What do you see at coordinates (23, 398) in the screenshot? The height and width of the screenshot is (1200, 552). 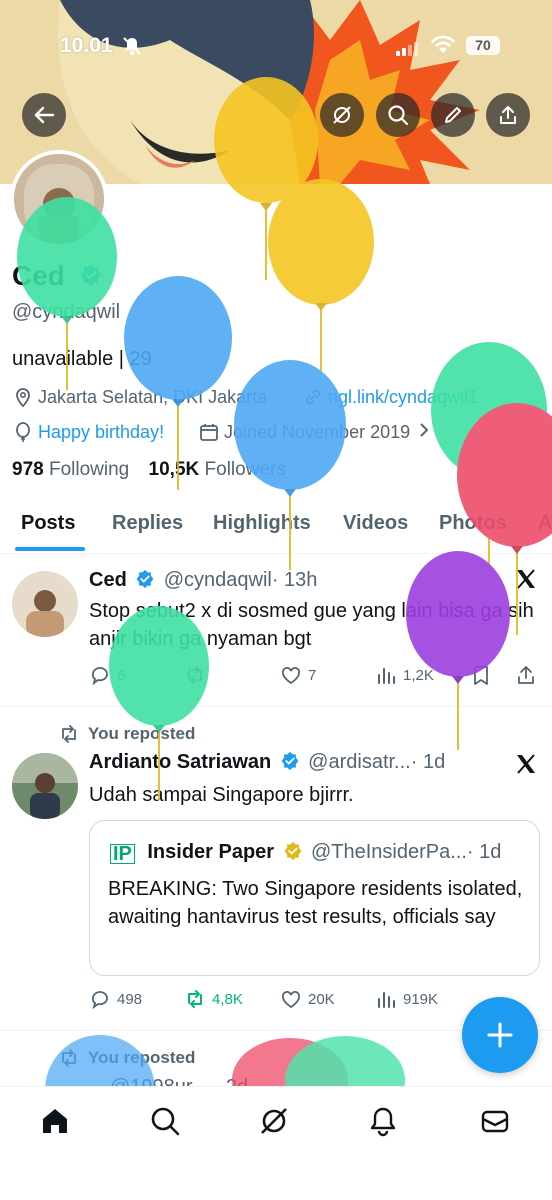 I see `location-pin-icon` at bounding box center [23, 398].